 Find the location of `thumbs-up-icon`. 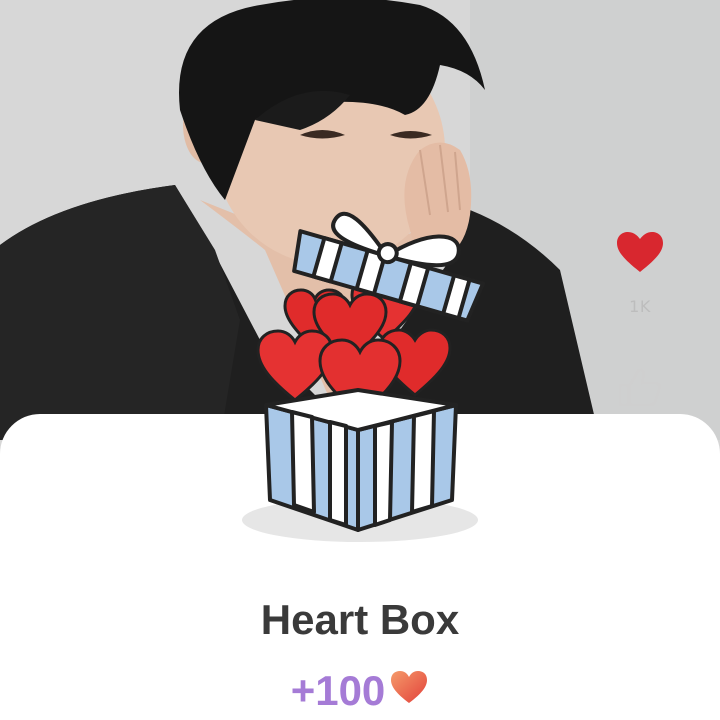

thumbs-up-icon is located at coordinates (640, 387).